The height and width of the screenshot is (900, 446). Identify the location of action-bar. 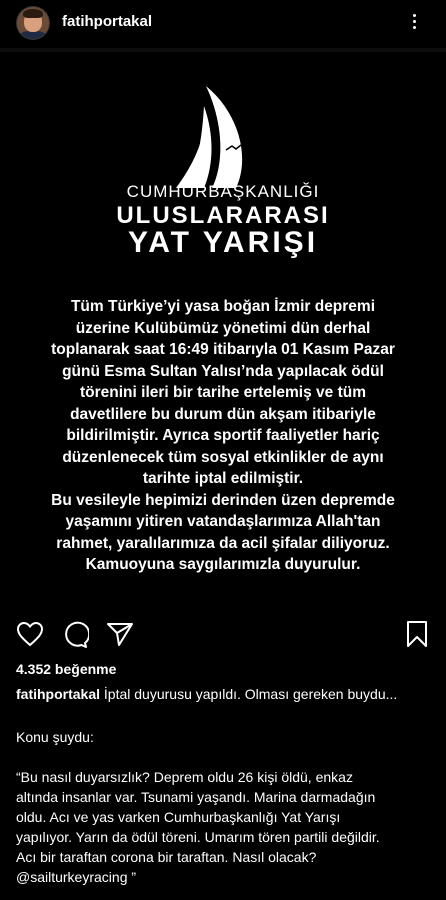
(223, 635).